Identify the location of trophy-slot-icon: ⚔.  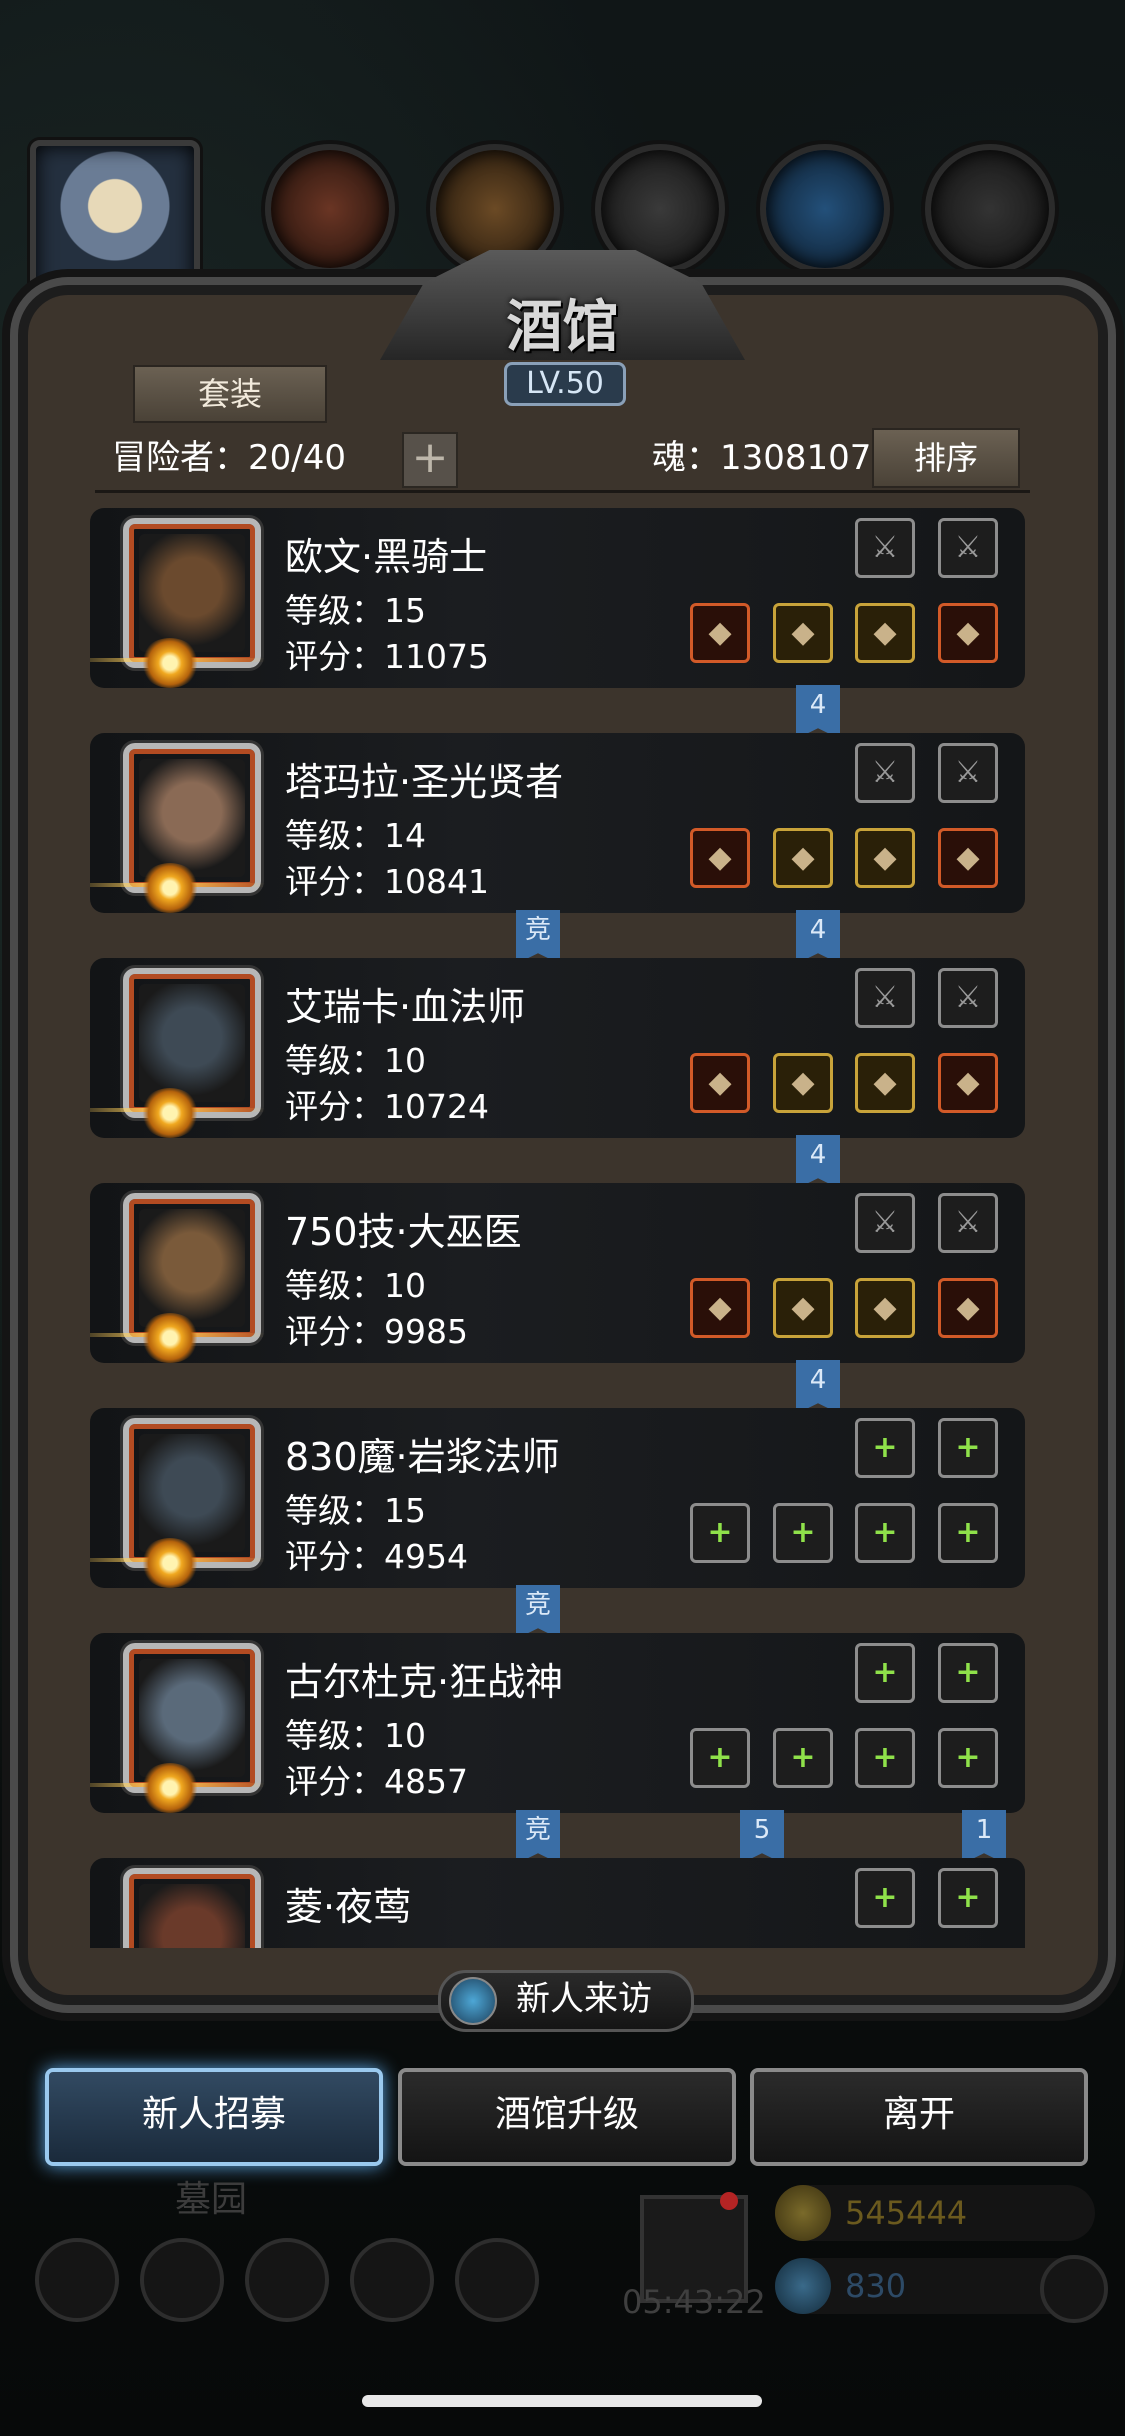
(968, 998).